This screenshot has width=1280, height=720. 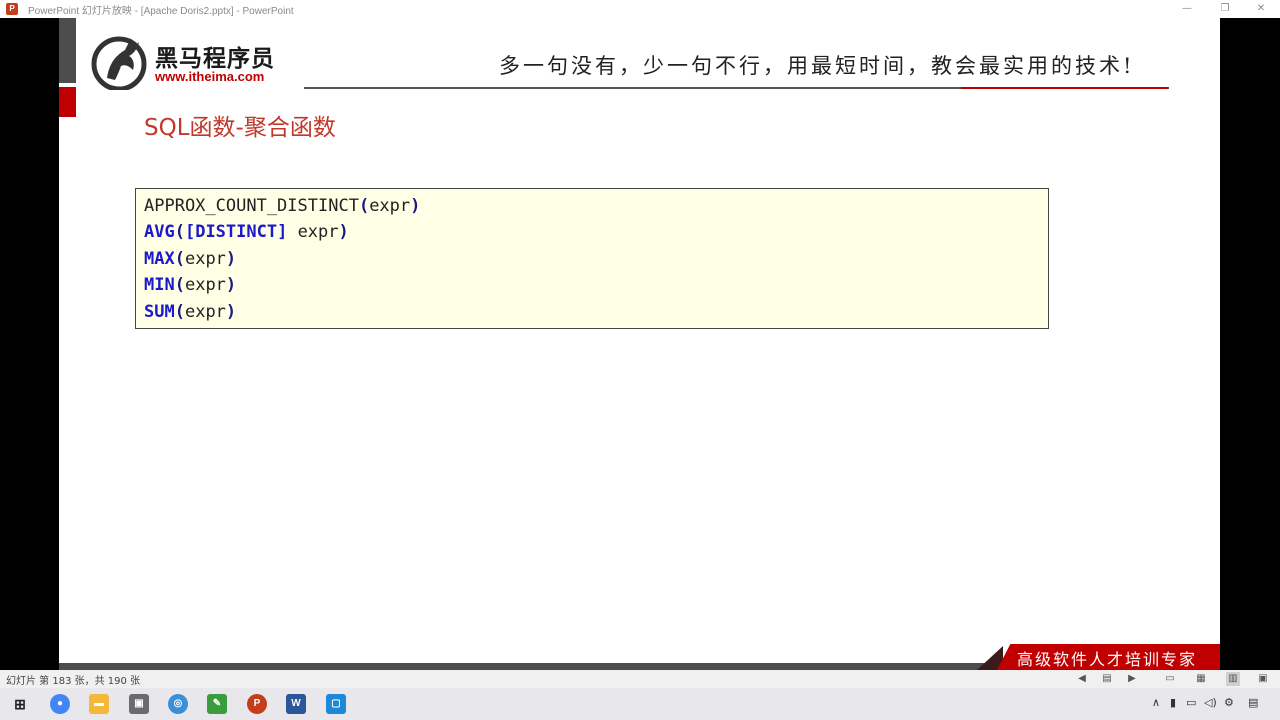 What do you see at coordinates (1210, 702) in the screenshot?
I see `volume-icon: ◁)` at bounding box center [1210, 702].